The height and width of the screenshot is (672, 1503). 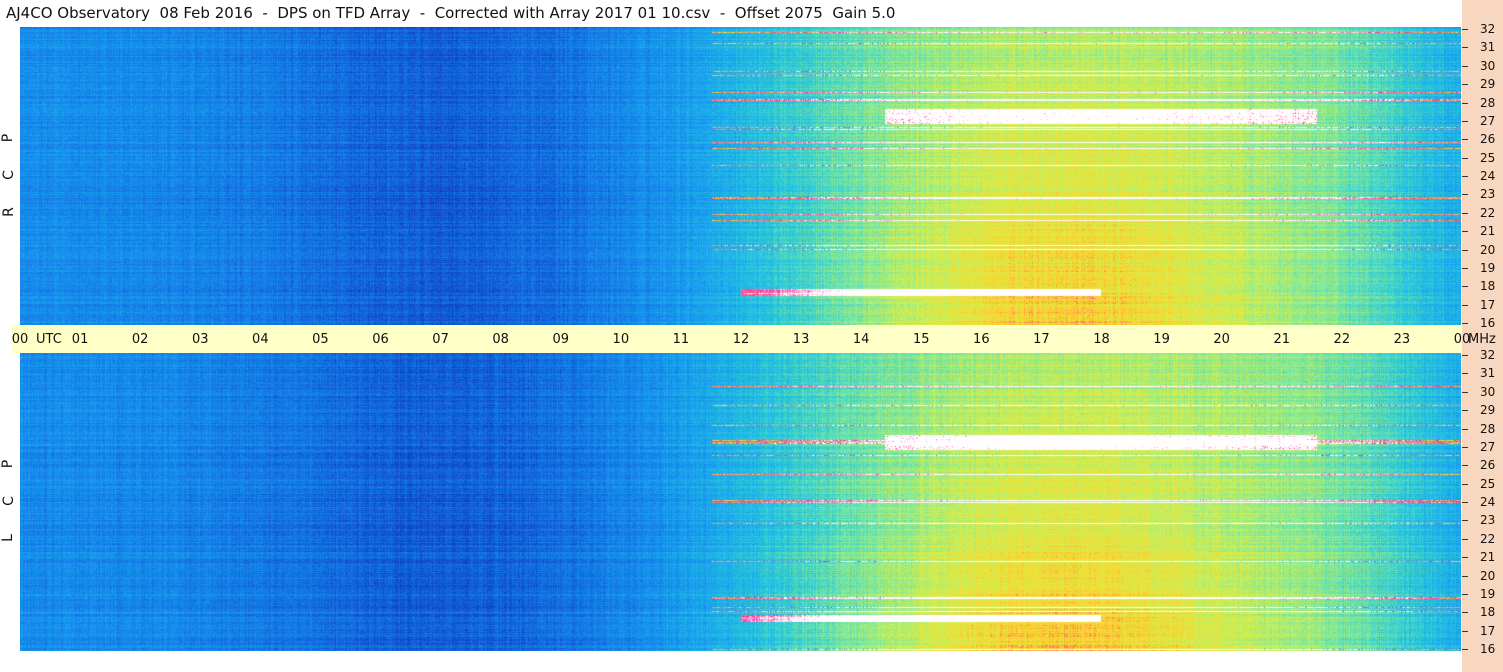 What do you see at coordinates (1221, 339) in the screenshot?
I see `time-tick-label: 20` at bounding box center [1221, 339].